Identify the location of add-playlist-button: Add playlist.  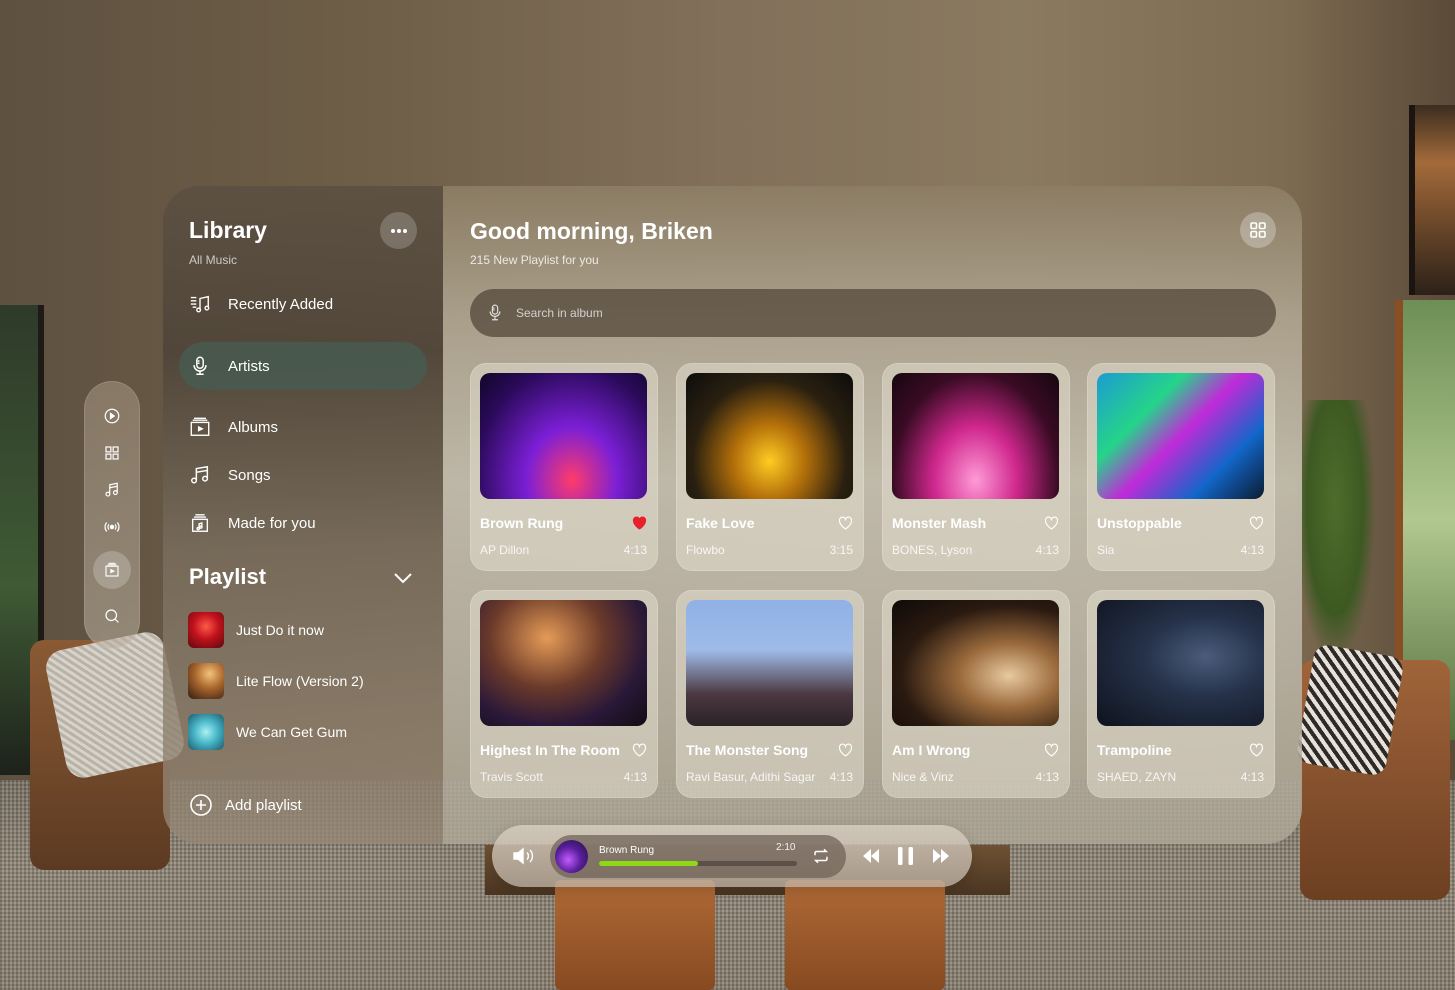
(245, 805).